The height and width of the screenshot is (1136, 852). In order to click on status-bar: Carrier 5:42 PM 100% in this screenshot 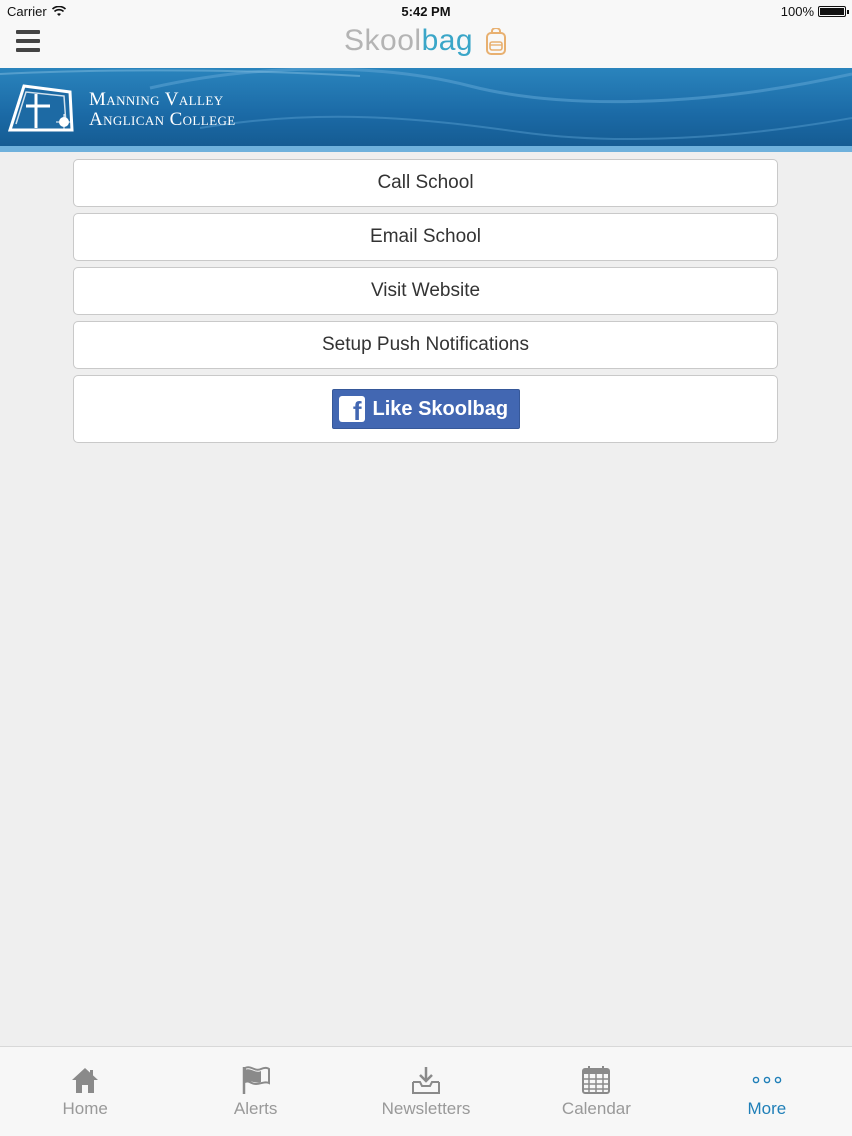, I will do `click(426, 11)`.